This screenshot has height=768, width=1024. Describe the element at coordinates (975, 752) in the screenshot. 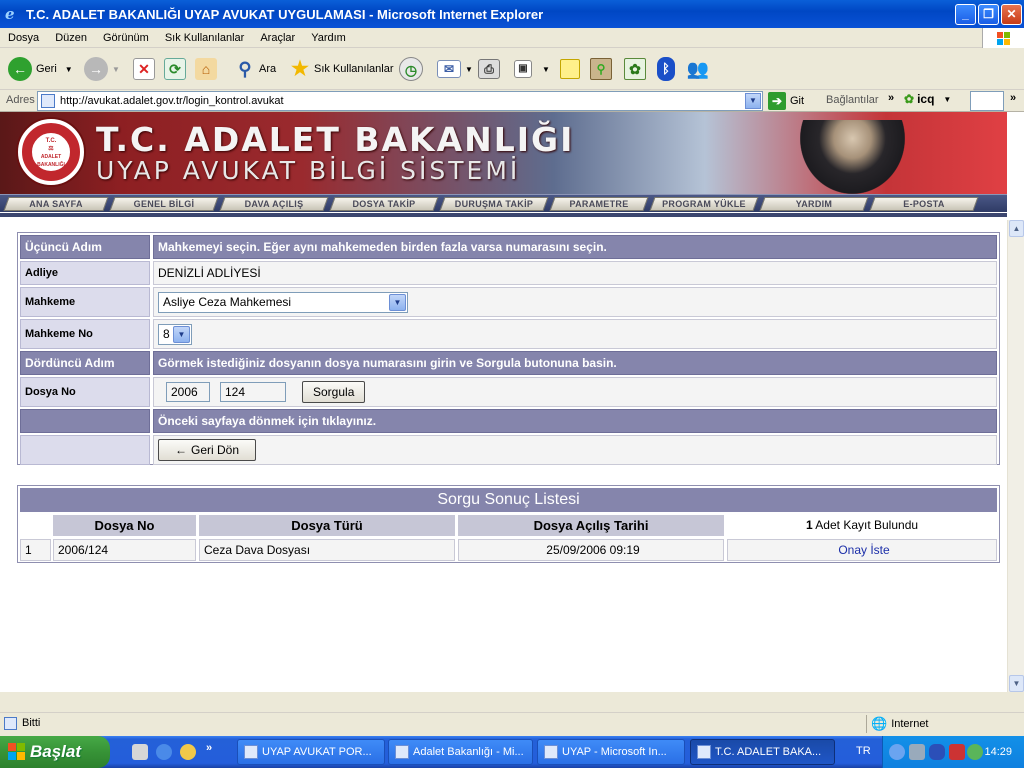

I see `messenger-tray-icon` at that location.